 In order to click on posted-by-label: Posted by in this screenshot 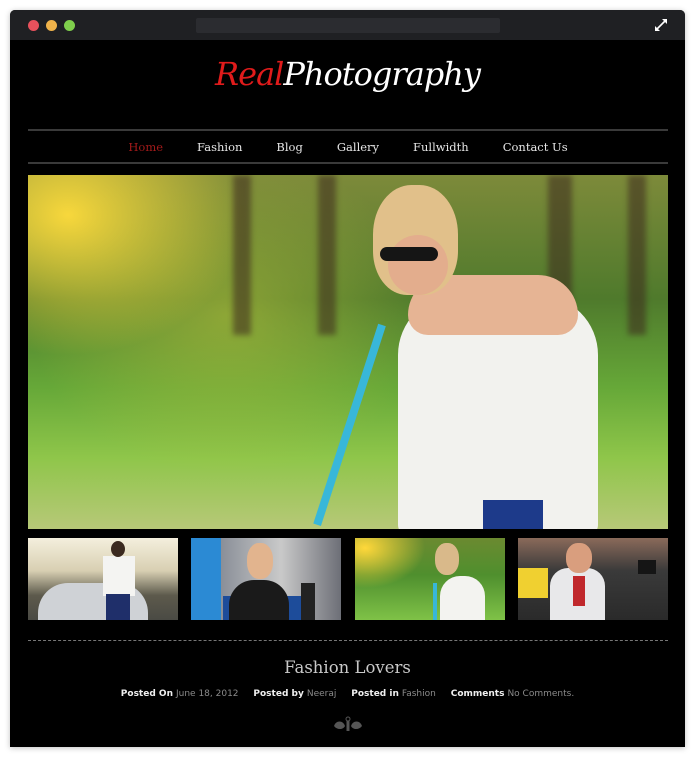, I will do `click(278, 694)`.